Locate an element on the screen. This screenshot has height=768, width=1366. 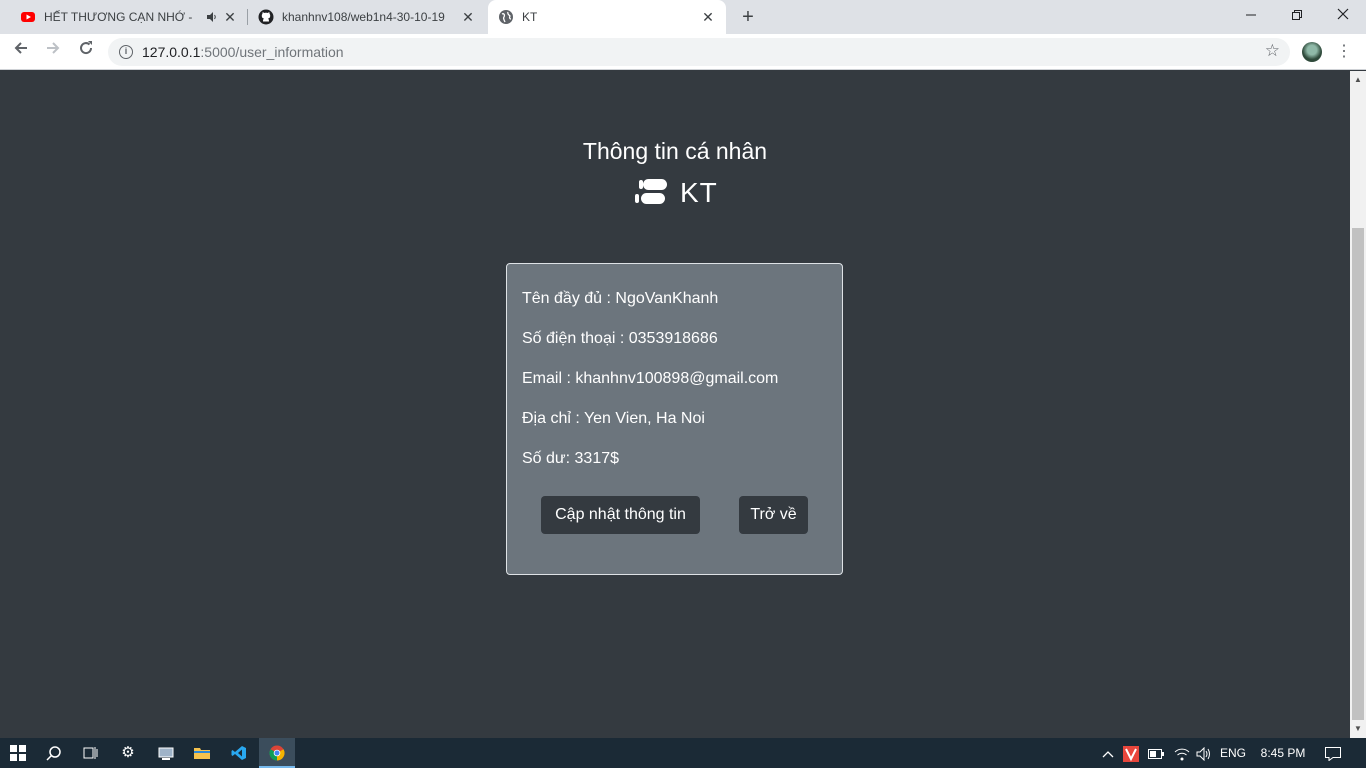
tab-kt-active: KT ✕ is located at coordinates (607, 17).